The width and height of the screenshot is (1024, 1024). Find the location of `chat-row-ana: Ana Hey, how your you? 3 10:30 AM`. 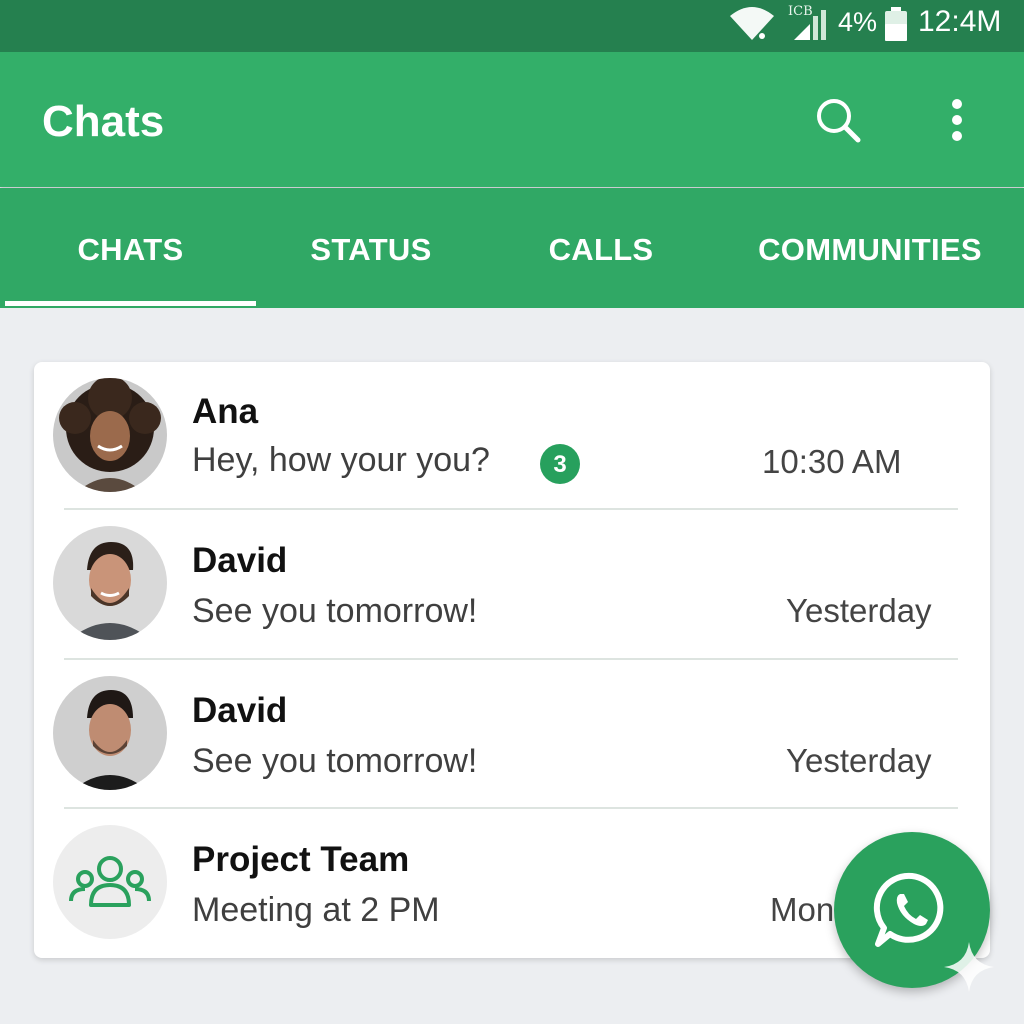

chat-row-ana: Ana Hey, how your you? 3 10:30 AM is located at coordinates (512, 436).